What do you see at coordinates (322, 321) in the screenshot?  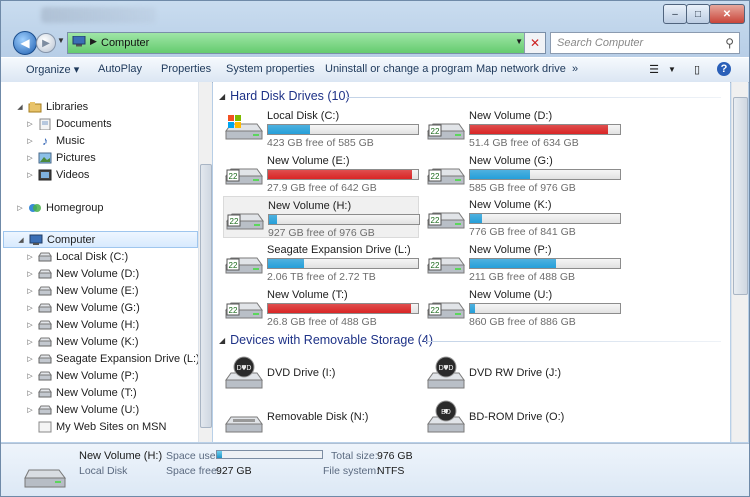 I see `drive-free-space: 26.8 GB free of 488 GB` at bounding box center [322, 321].